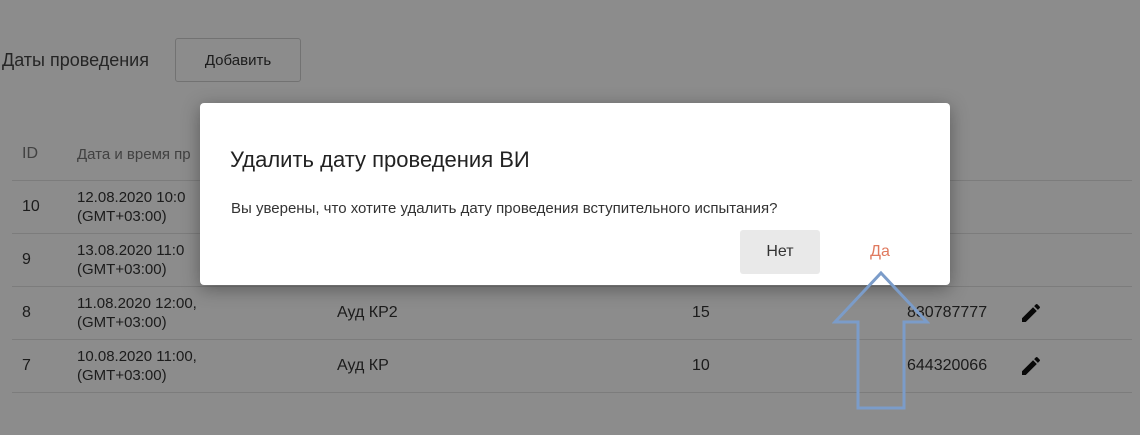  Describe the element at coordinates (881, 340) in the screenshot. I see `up-arrow-annotation` at that location.